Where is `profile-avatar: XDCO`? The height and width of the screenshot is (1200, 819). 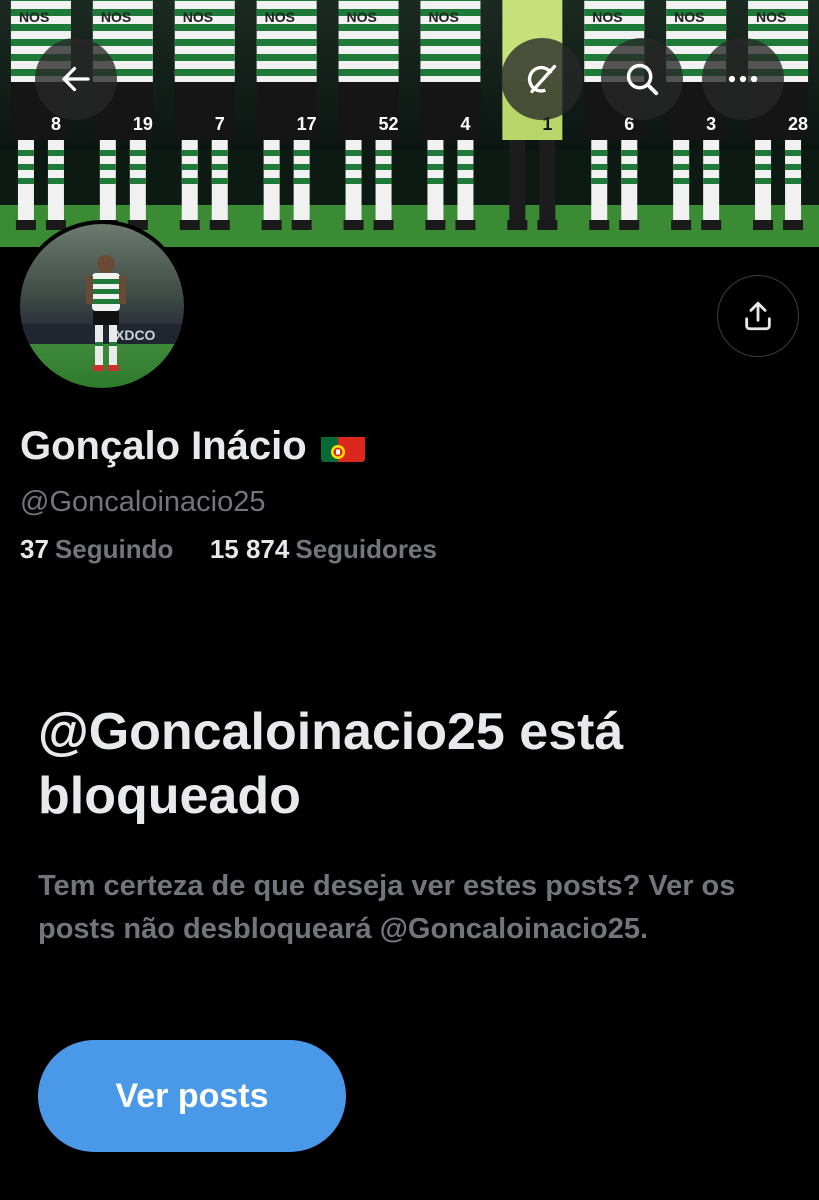
profile-avatar: XDCO is located at coordinates (102, 306).